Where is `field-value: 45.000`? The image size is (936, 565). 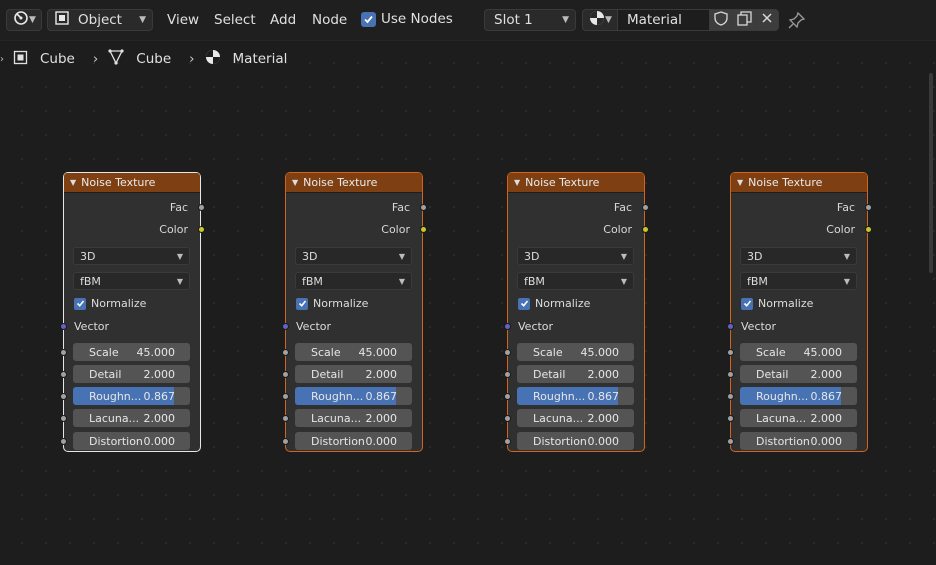 field-value: 45.000 is located at coordinates (823, 352).